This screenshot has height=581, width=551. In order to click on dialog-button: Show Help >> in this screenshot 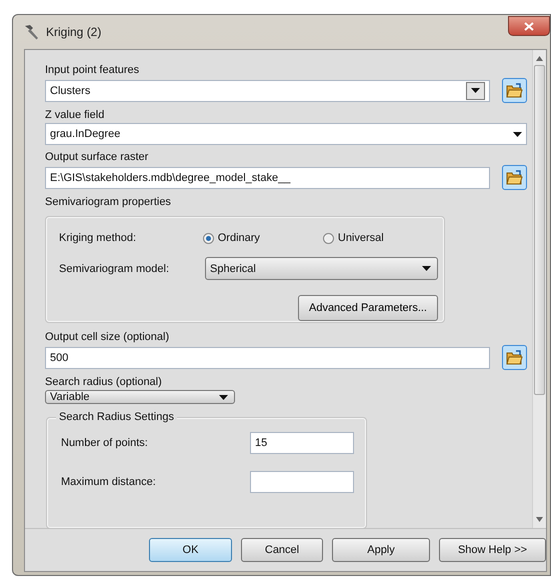, I will do `click(492, 550)`.